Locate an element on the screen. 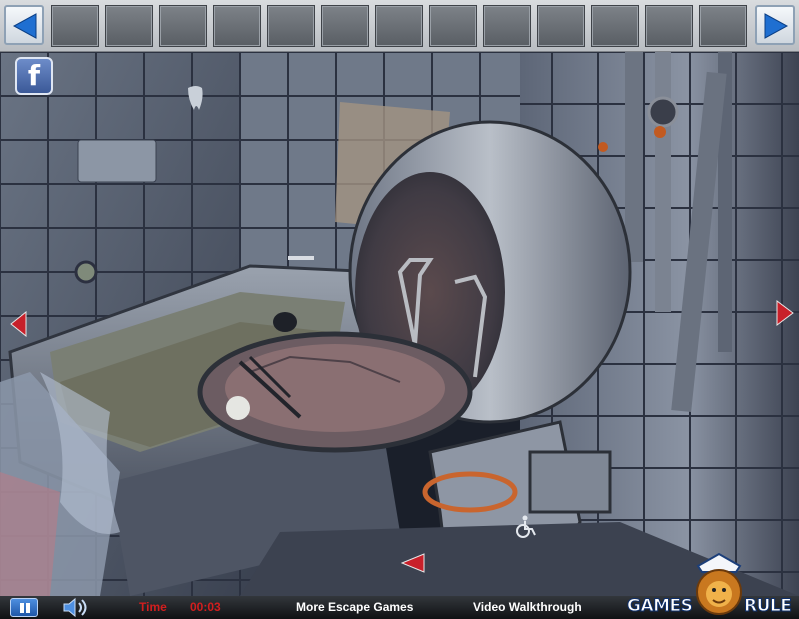 This screenshot has height=619, width=799. nav-left-icon is located at coordinates (19, 324).